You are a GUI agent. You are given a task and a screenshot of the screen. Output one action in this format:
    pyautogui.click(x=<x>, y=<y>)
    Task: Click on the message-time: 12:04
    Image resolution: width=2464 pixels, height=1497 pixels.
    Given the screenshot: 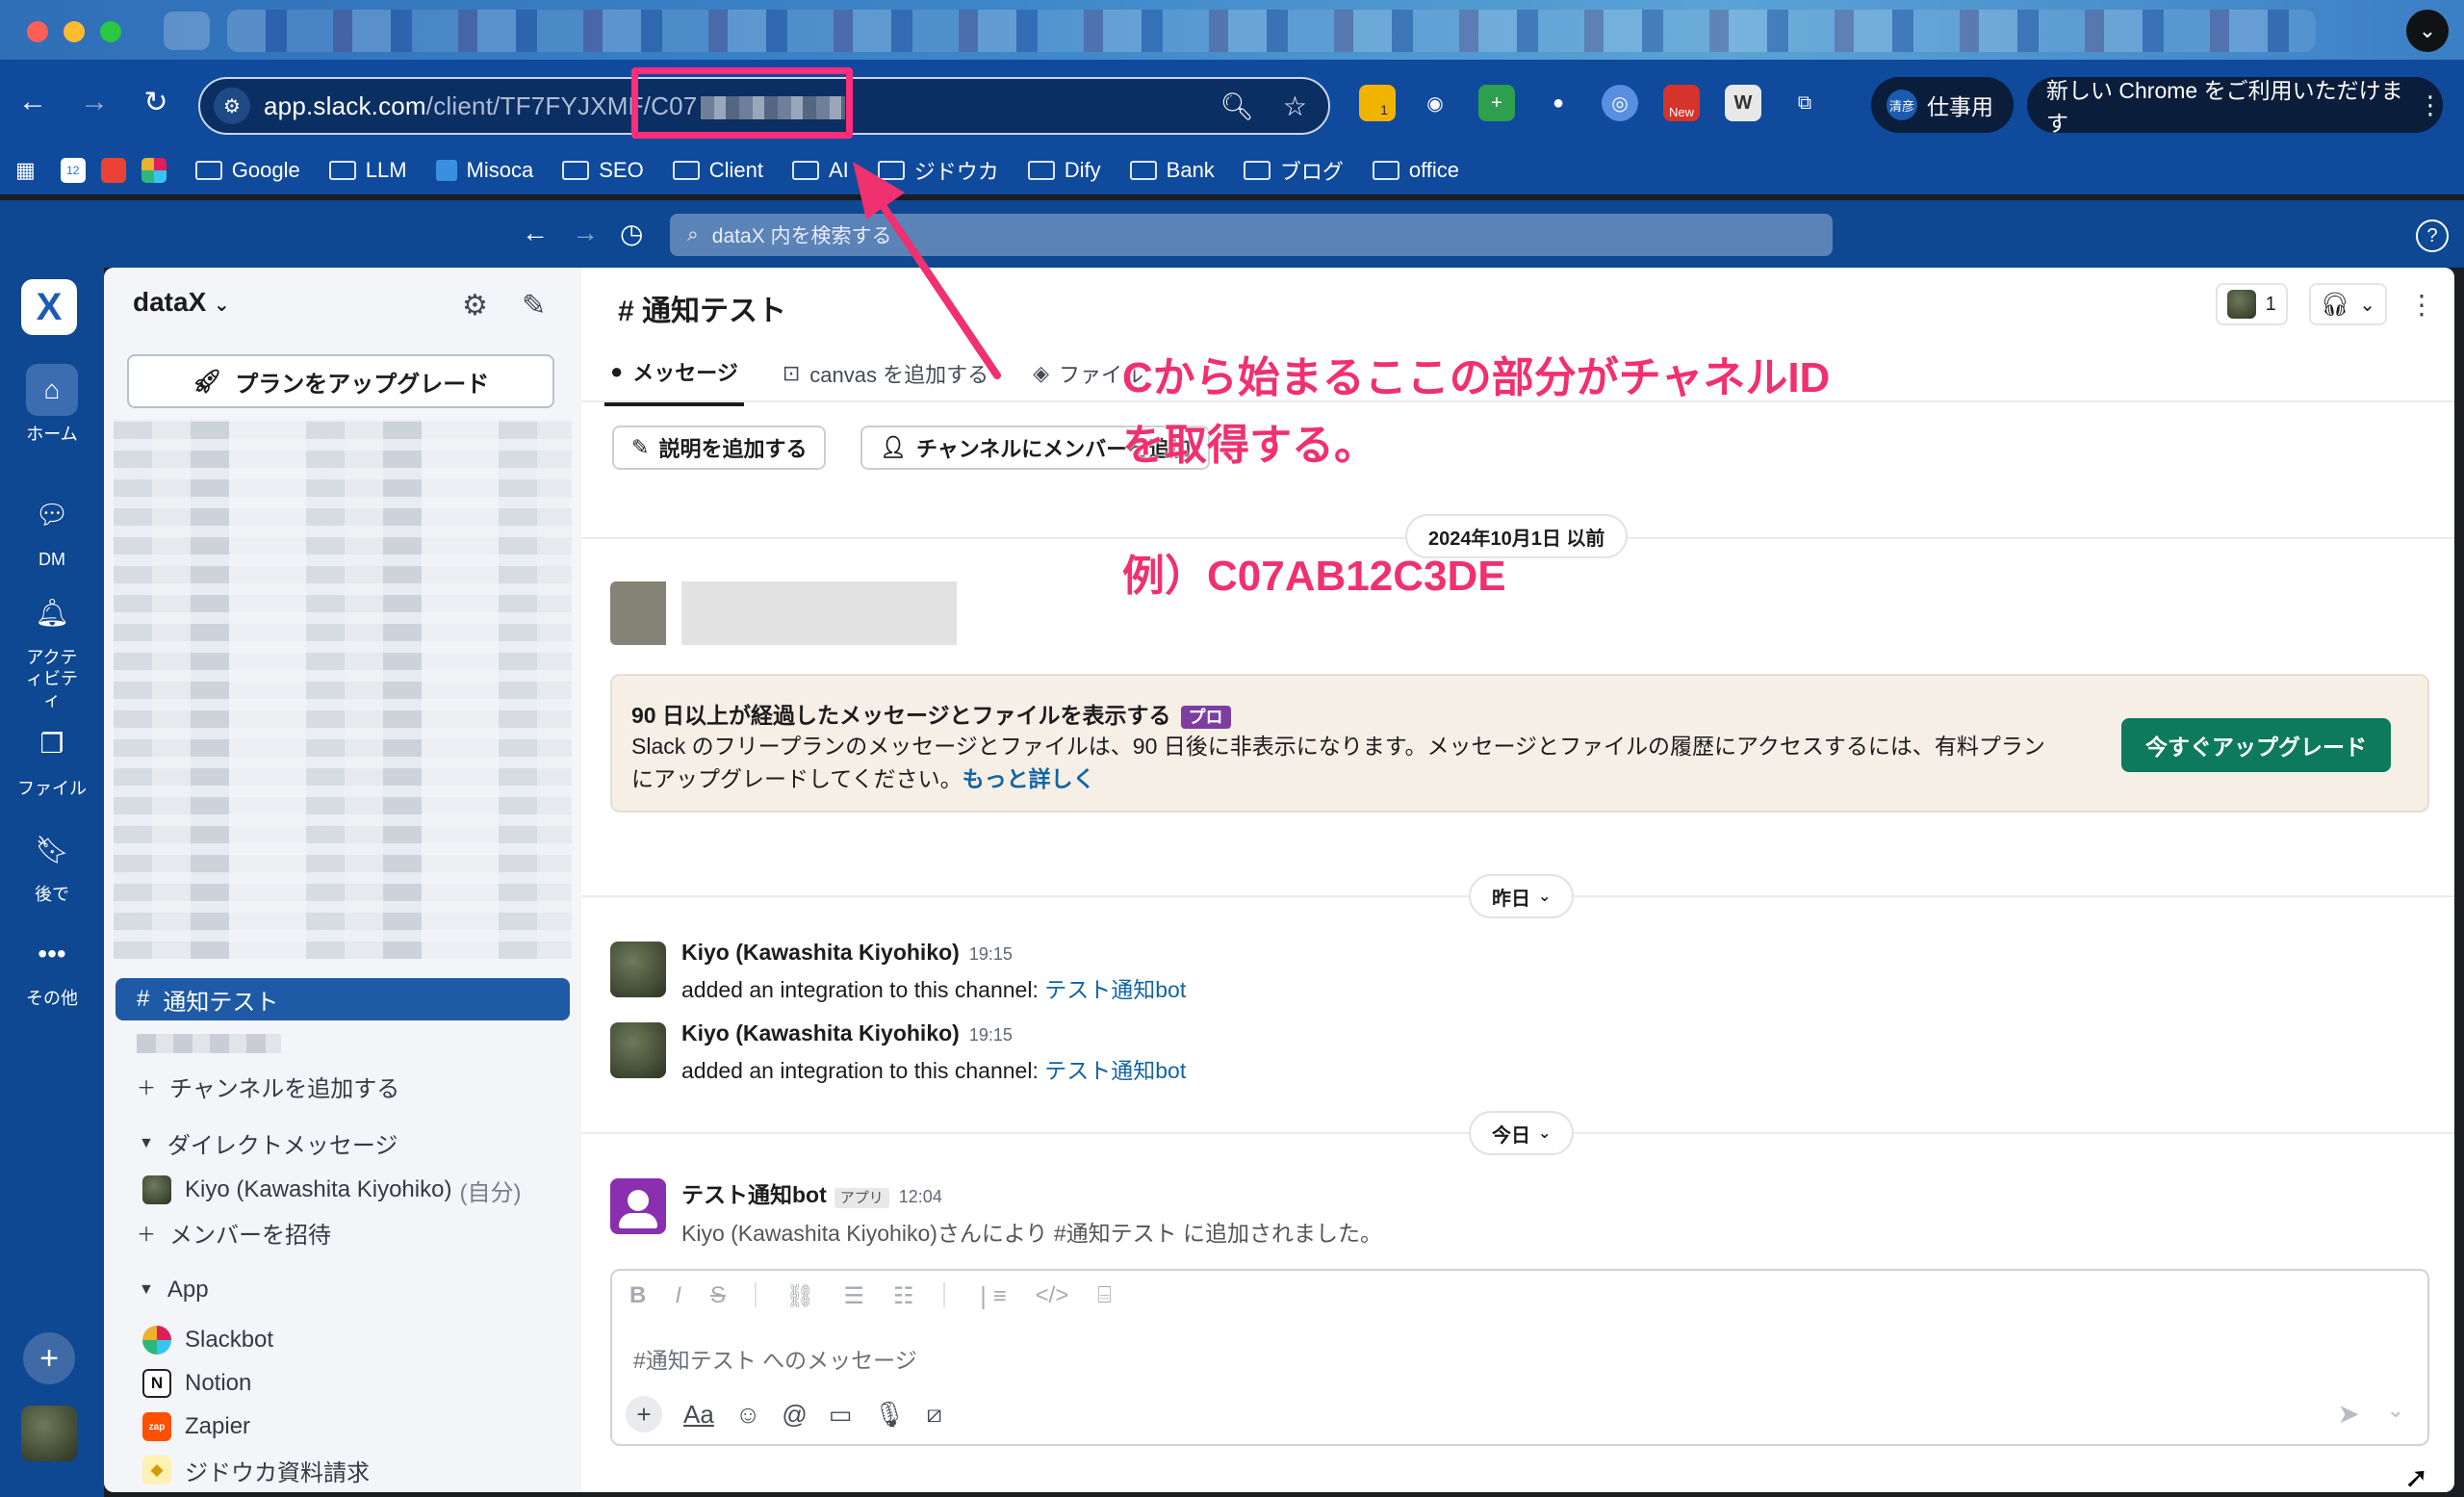 What is the action you would take?
    pyautogui.click(x=920, y=1196)
    